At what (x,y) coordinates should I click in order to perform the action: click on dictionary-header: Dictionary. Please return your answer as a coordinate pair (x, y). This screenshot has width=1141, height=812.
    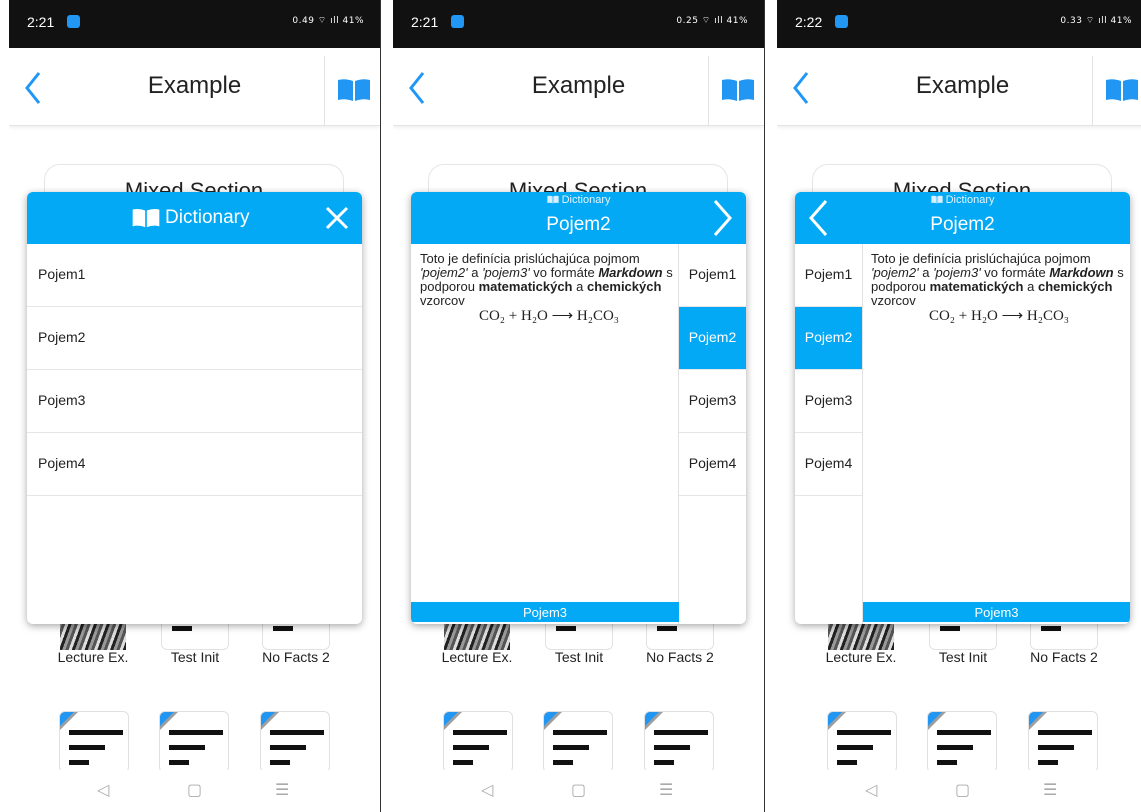
    Looking at the image, I should click on (194, 218).